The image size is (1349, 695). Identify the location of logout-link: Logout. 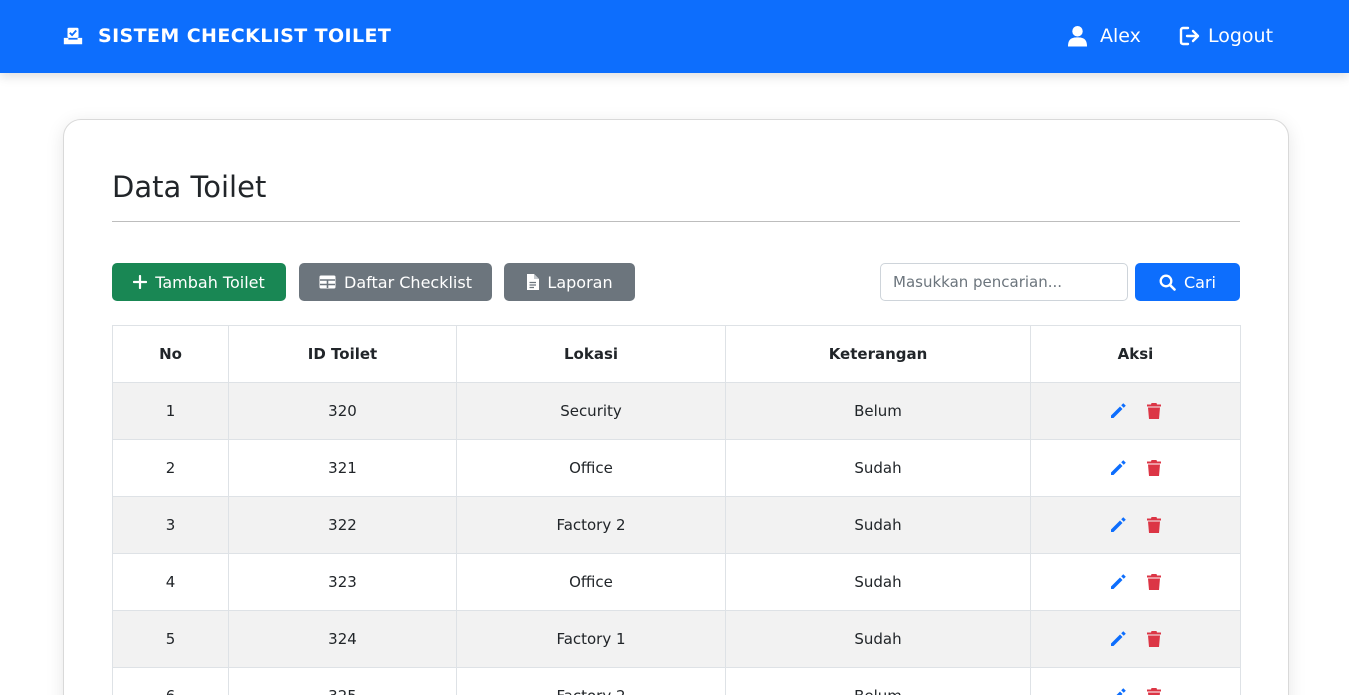
(1226, 36).